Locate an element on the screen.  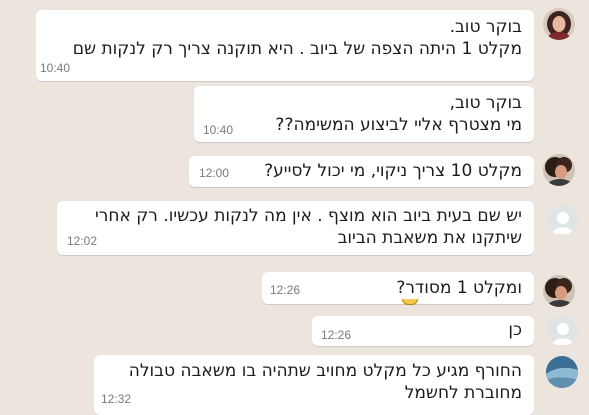
message-bubble: מקלט 10 צריך ניקוי, מי יכול לסייע? 12:00 is located at coordinates (361, 171).